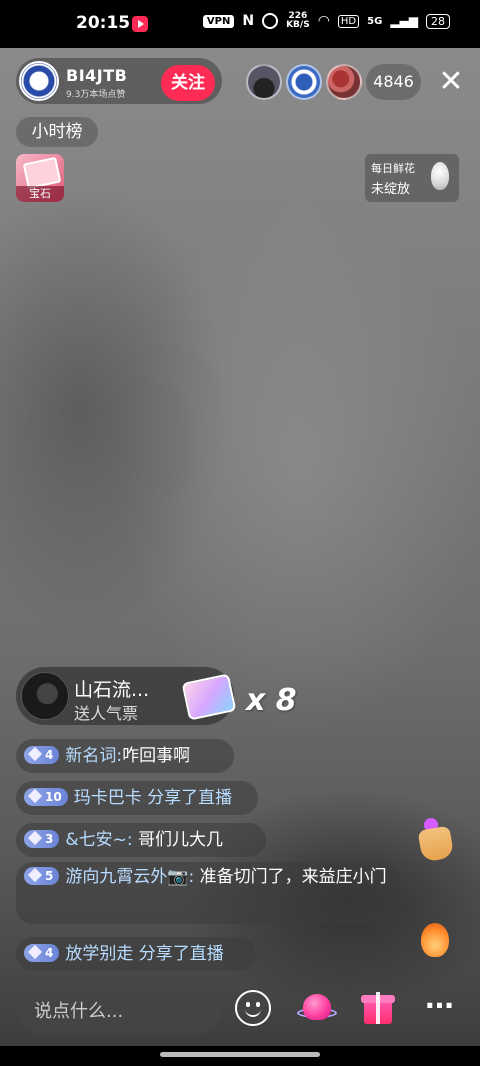 The width and height of the screenshot is (480, 1066). What do you see at coordinates (317, 1008) in the screenshot?
I see `heart-icon` at bounding box center [317, 1008].